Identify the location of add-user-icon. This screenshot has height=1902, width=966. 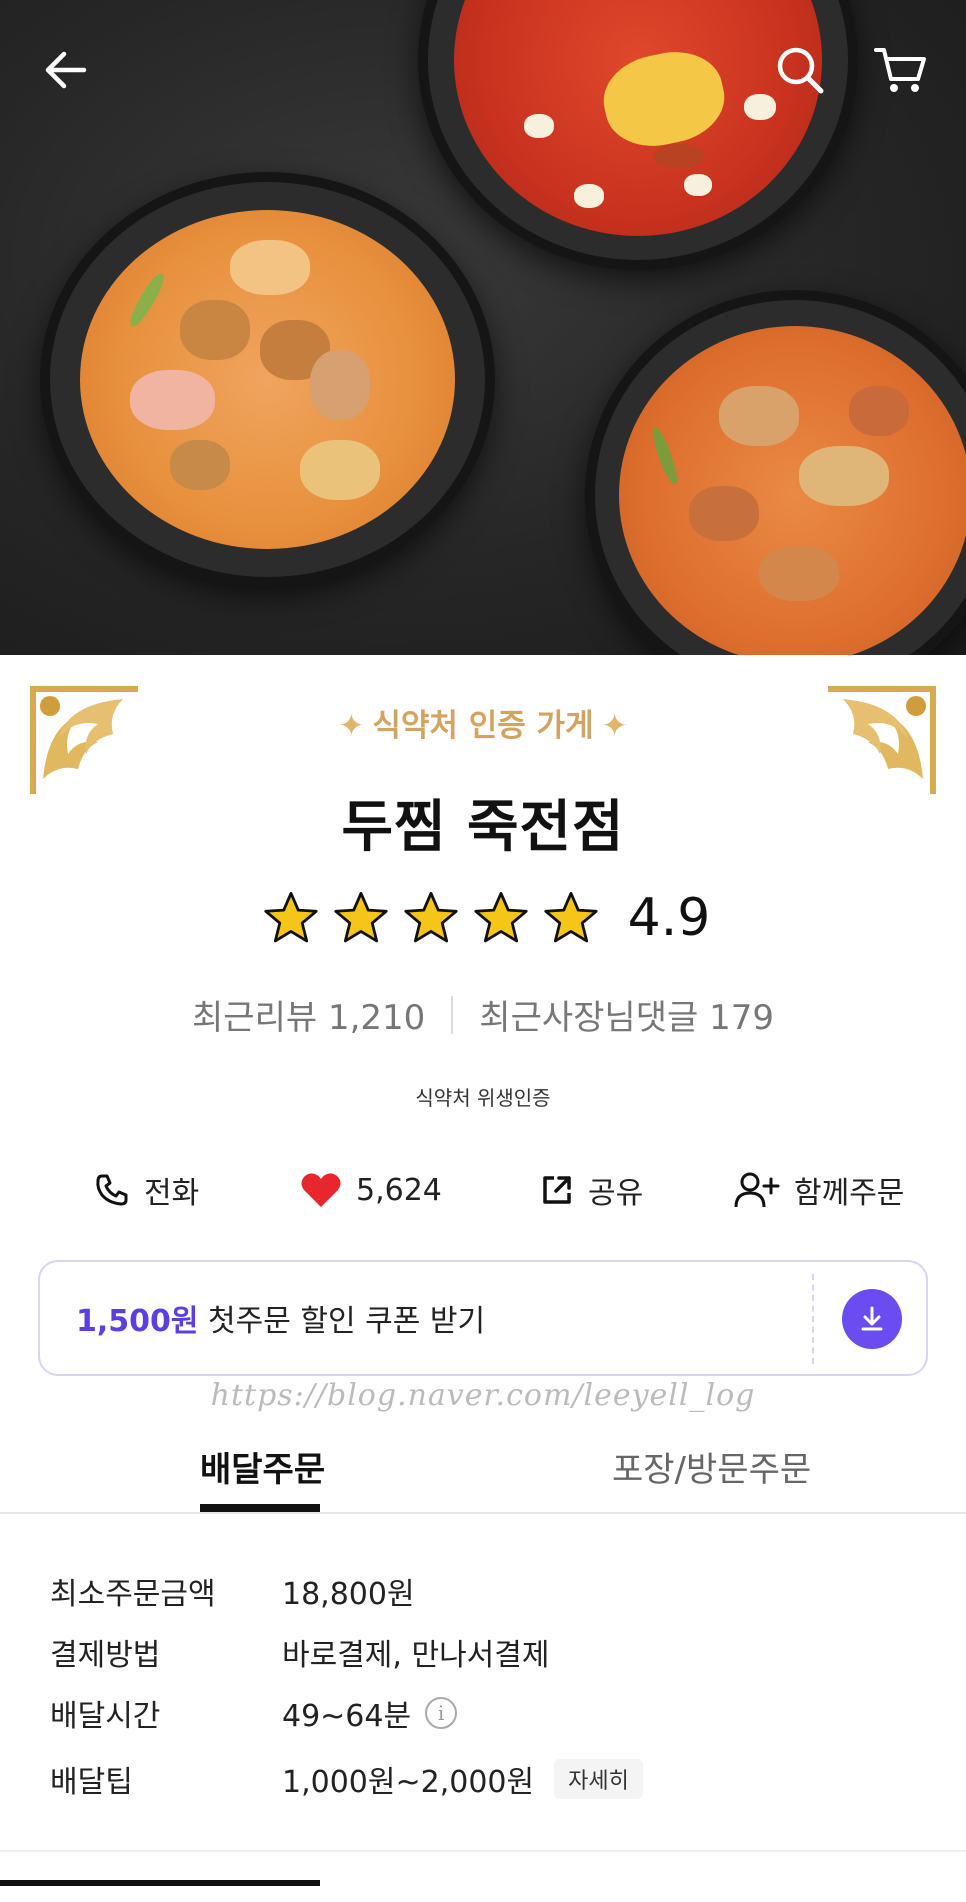
(757, 1190).